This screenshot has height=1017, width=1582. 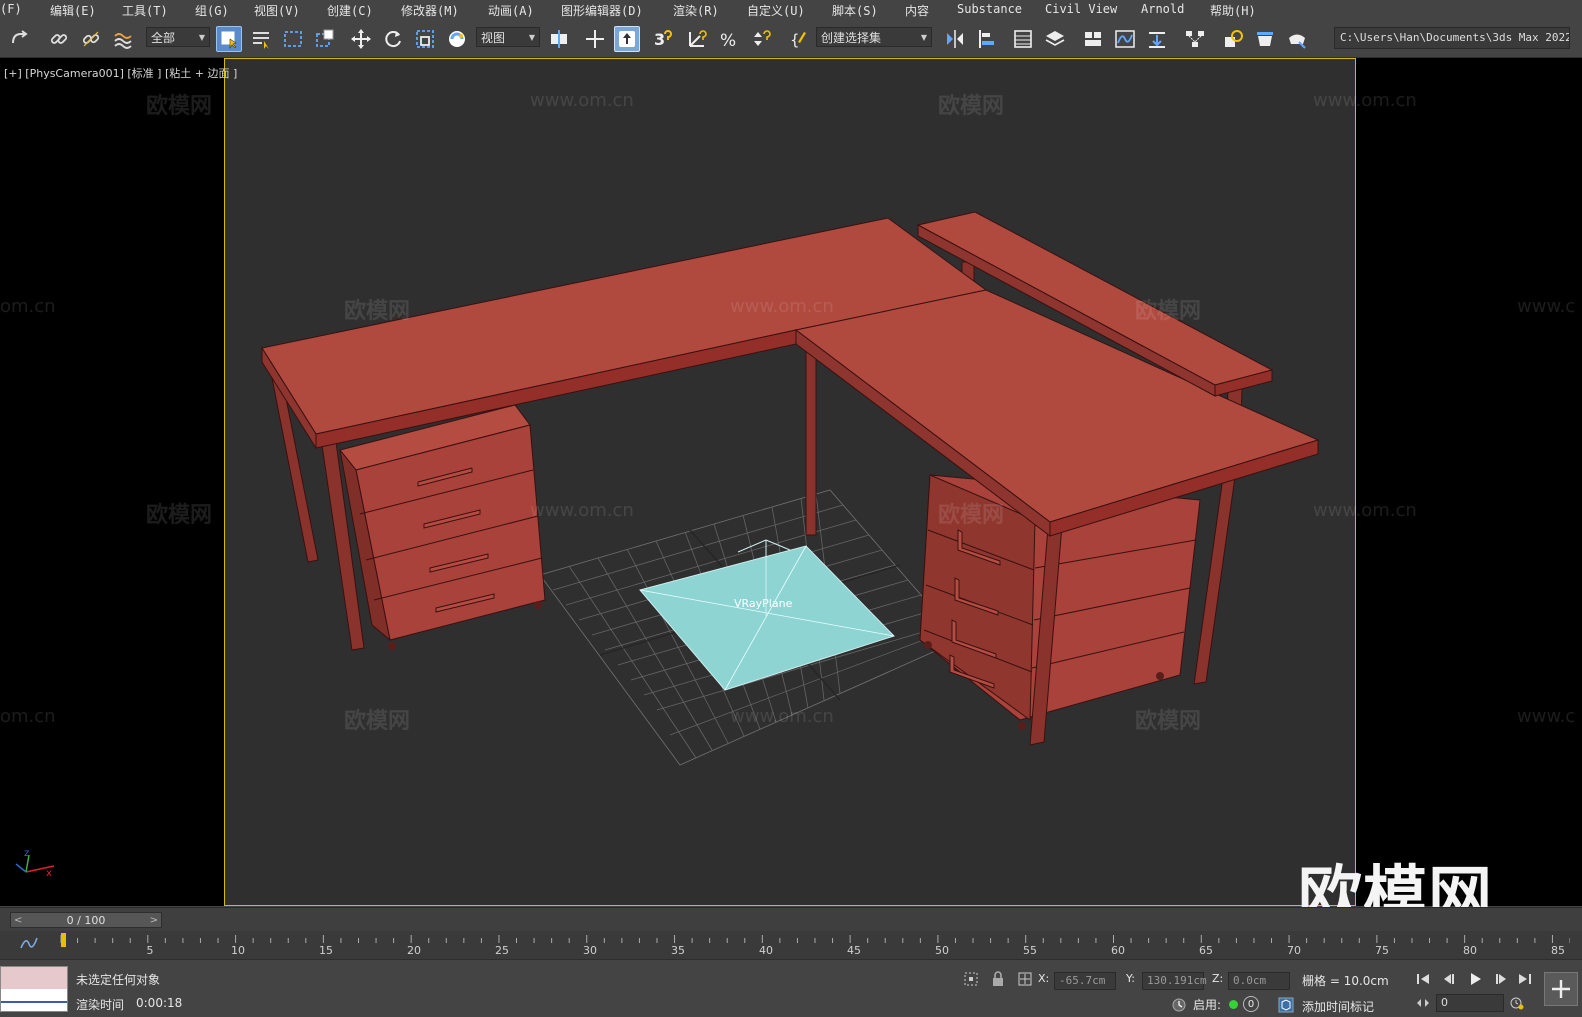 I want to click on next-frame-icon: >, so click(x=154, y=920).